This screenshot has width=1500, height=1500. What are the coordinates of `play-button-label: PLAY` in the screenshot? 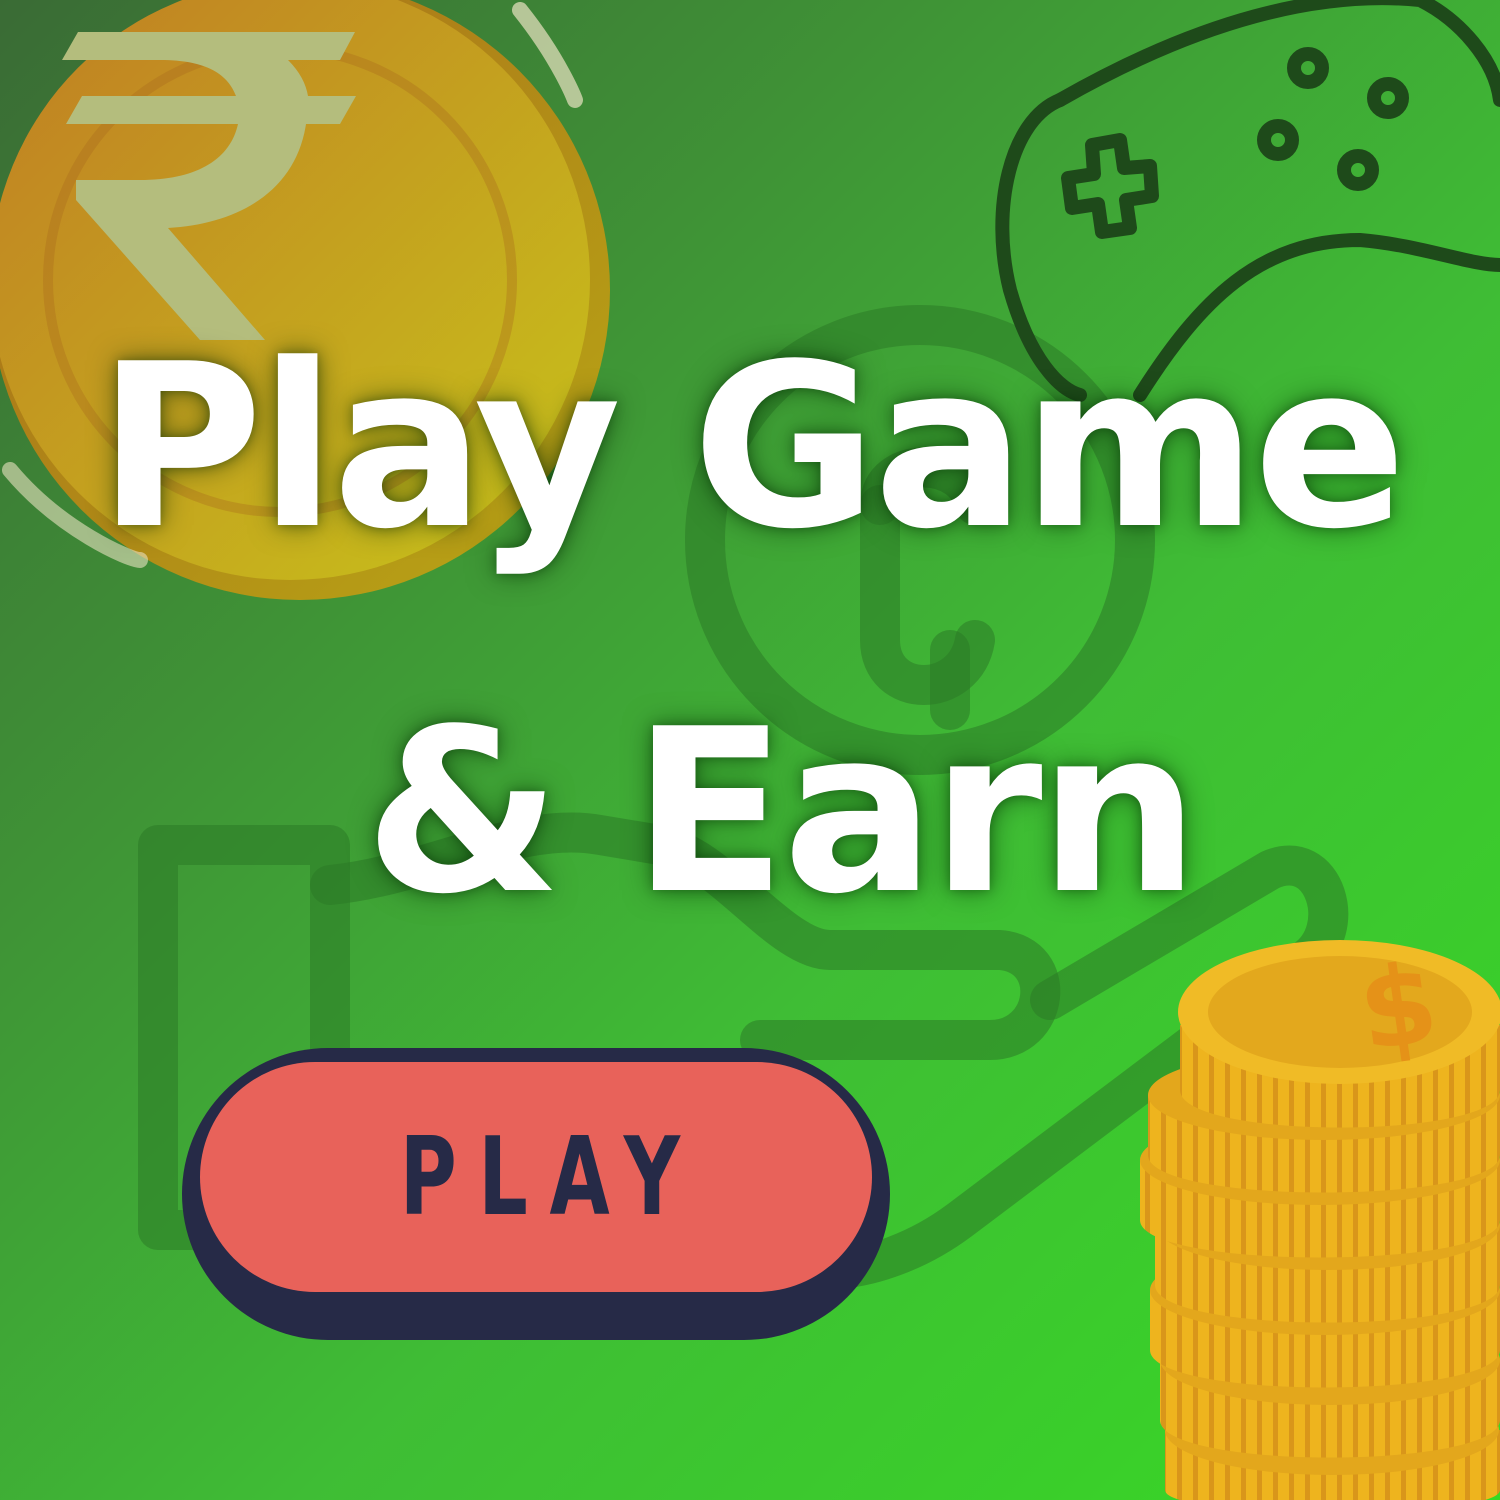 It's located at (551, 1177).